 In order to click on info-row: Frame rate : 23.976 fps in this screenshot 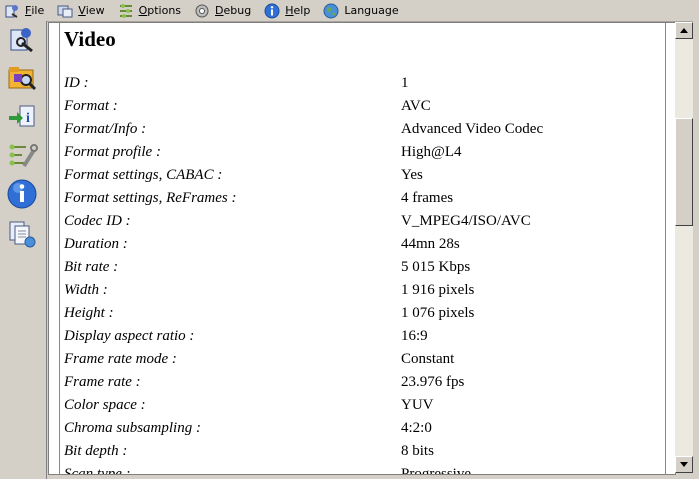, I will do `click(364, 385)`.